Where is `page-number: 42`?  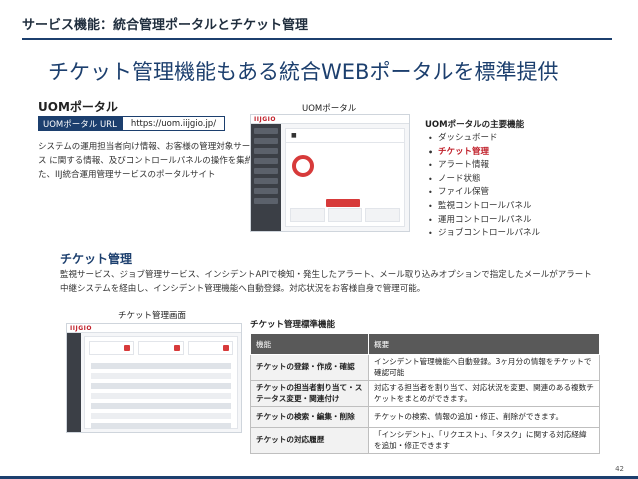 page-number: 42 is located at coordinates (619, 469).